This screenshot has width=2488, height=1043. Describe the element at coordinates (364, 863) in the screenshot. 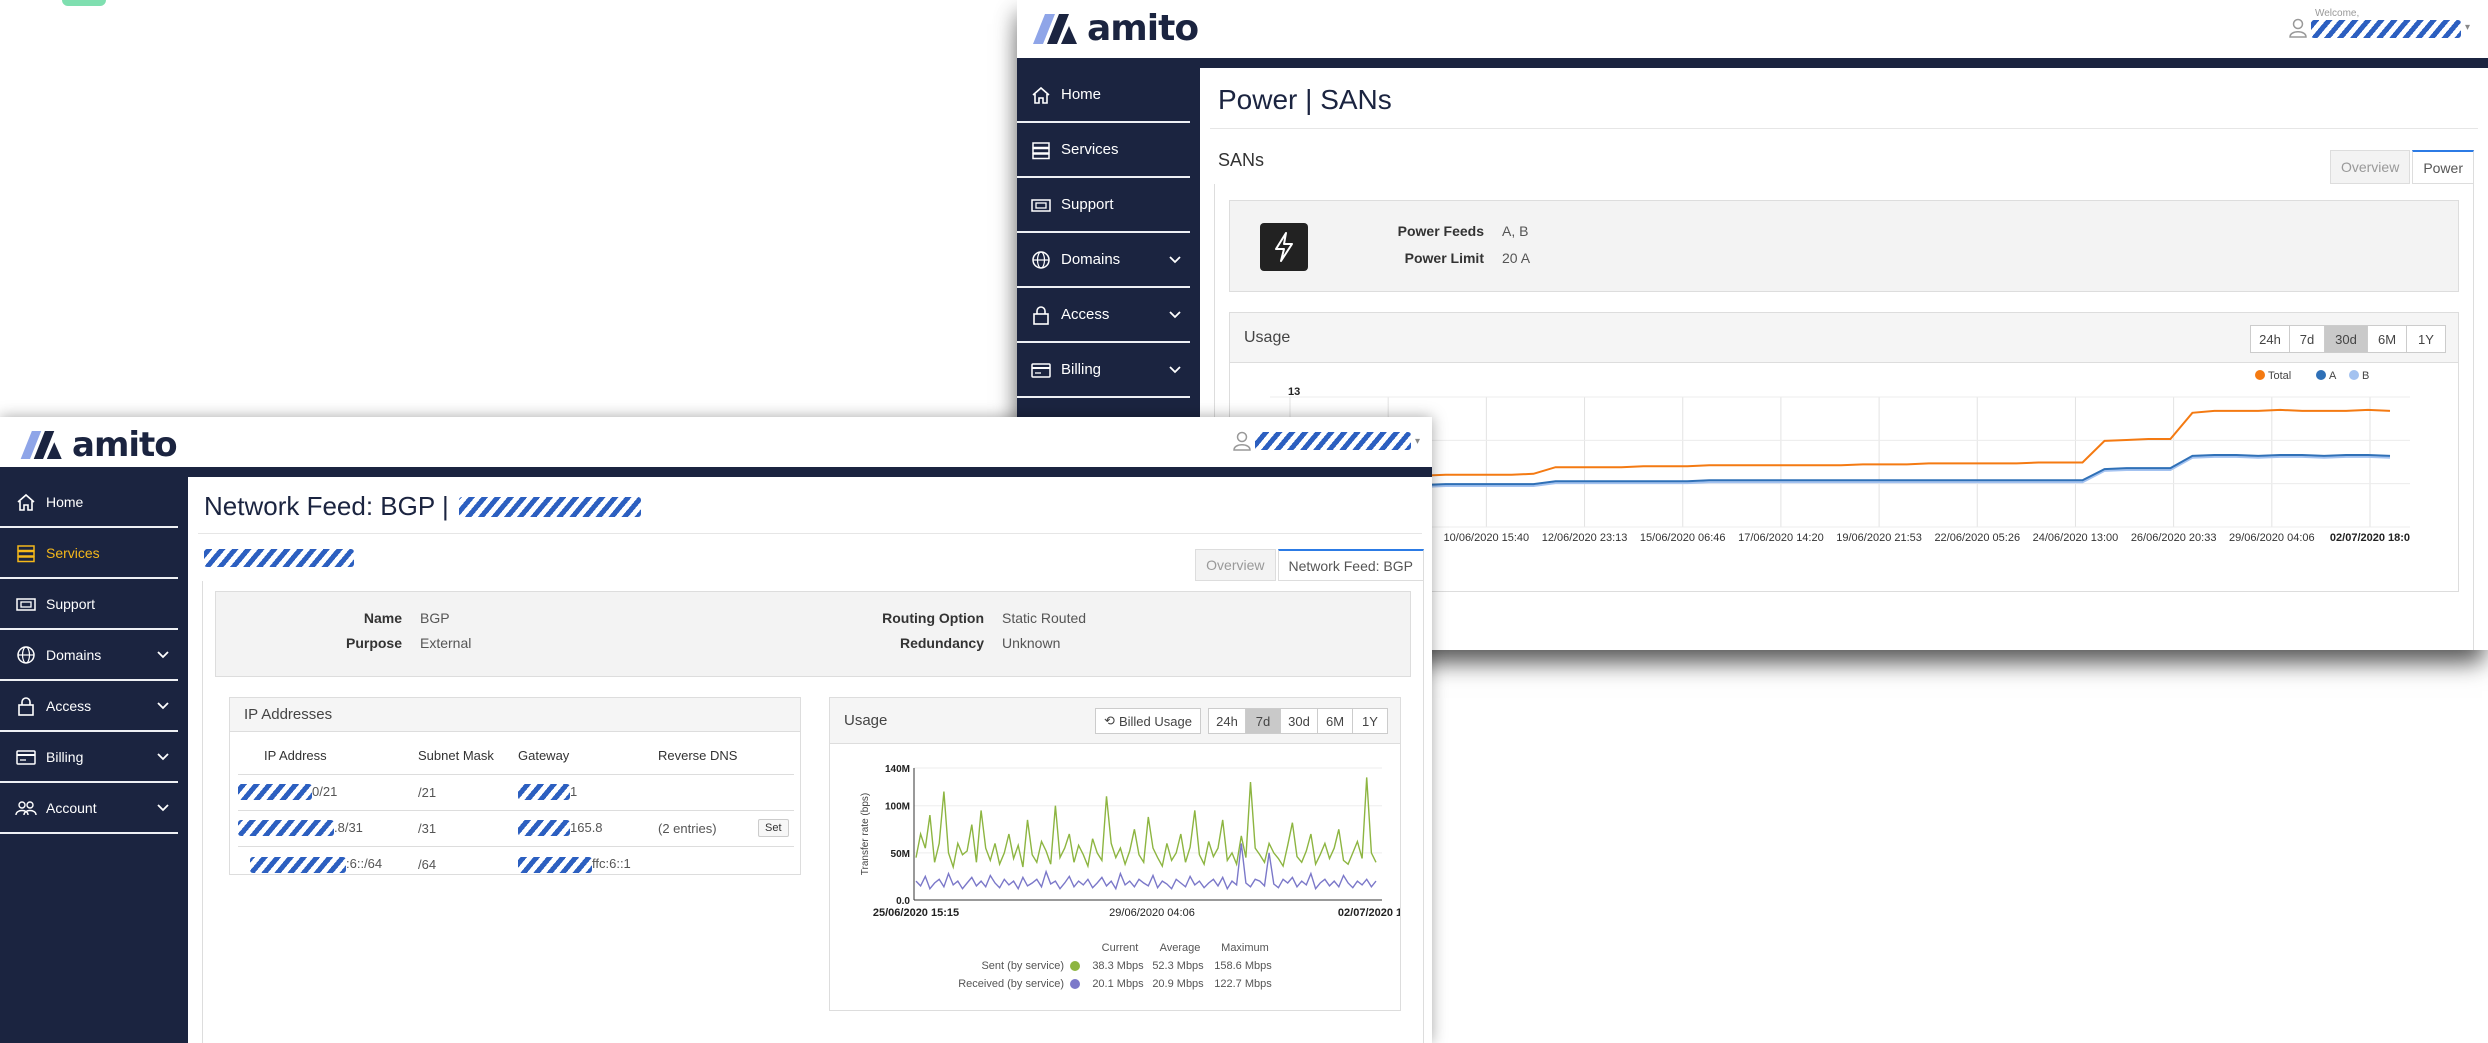

I see `ip-suffix: :6::/64` at that location.